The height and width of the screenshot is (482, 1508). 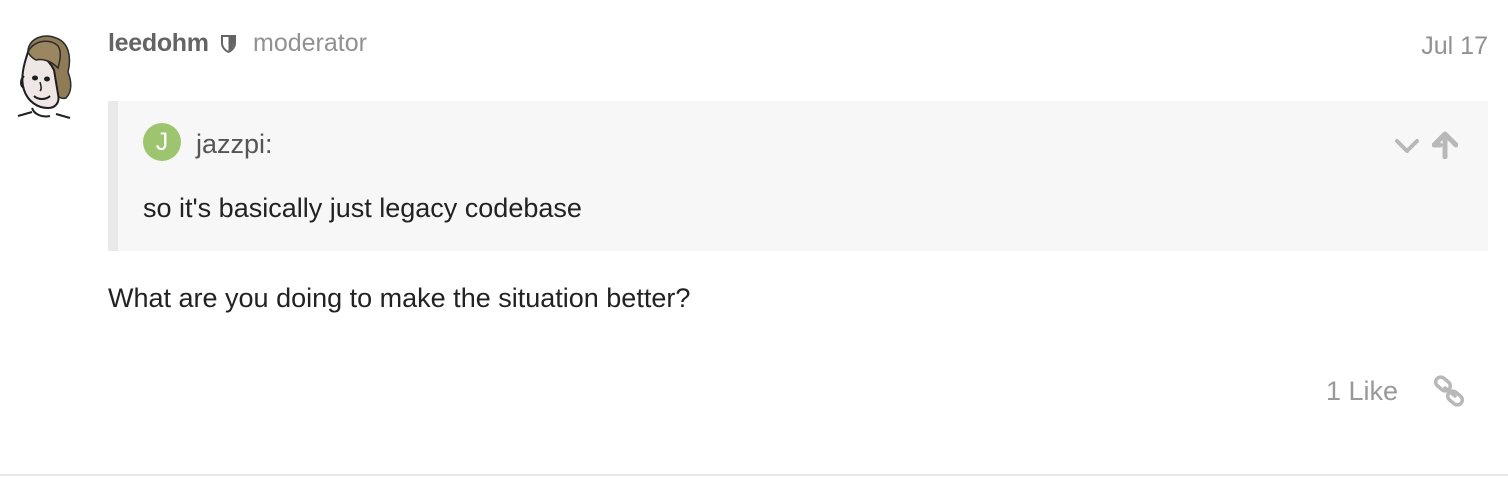 What do you see at coordinates (310, 43) in the screenshot?
I see `user-title: moderator` at bounding box center [310, 43].